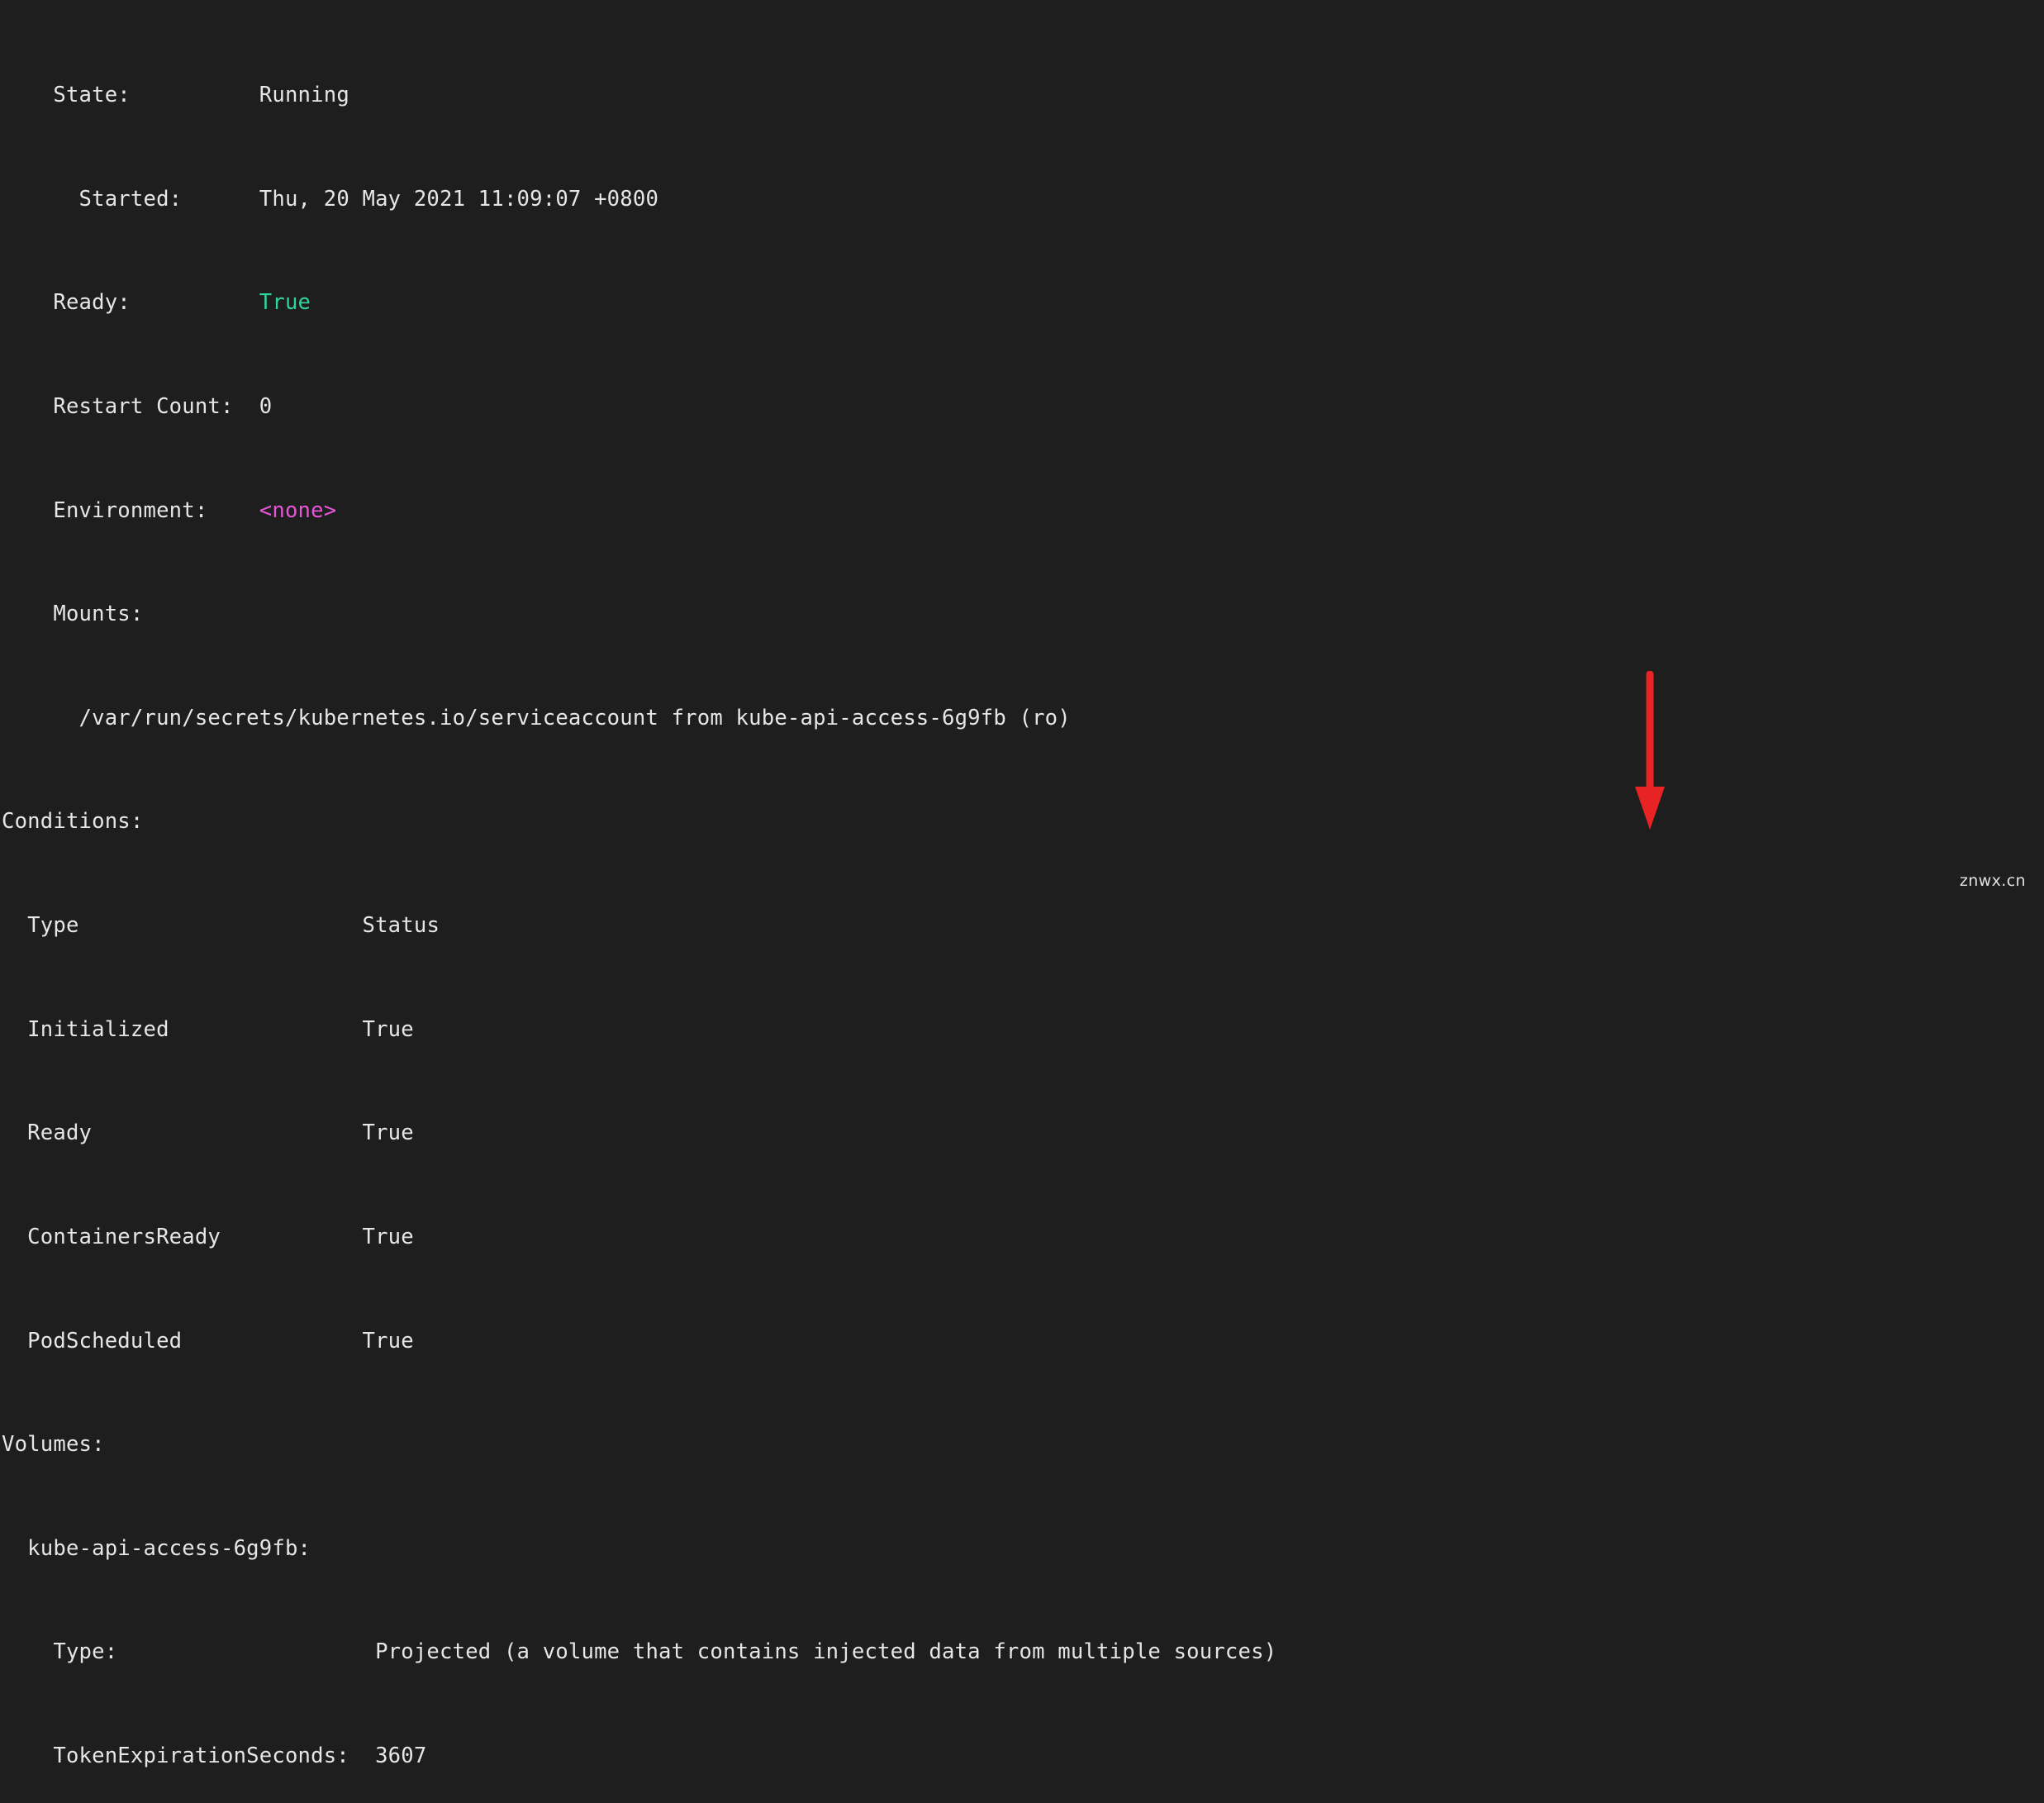  Describe the element at coordinates (266, 407) in the screenshot. I see `restart-count-value: 0` at that location.